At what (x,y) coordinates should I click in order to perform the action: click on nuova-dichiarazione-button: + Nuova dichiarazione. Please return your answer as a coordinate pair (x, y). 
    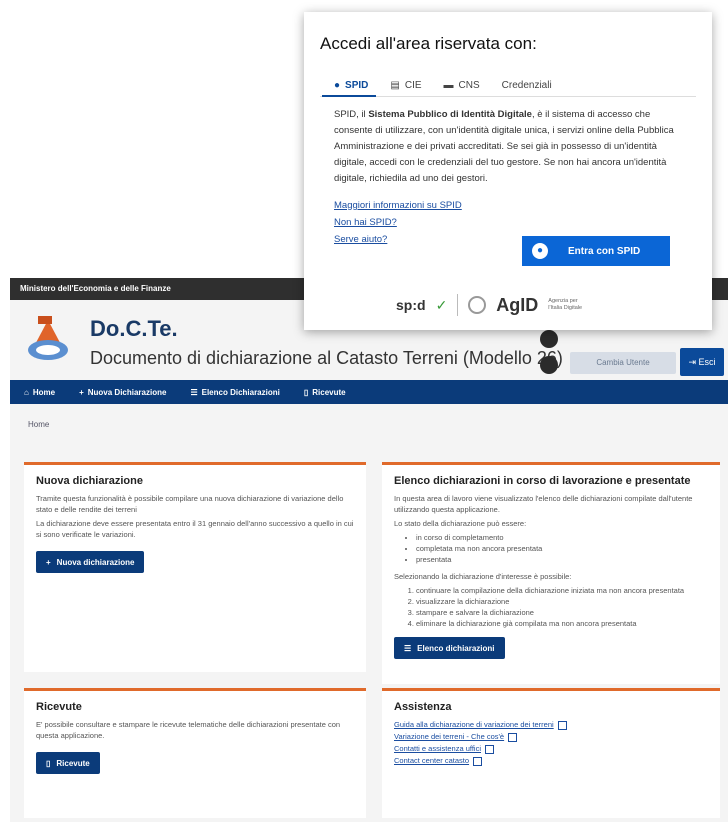
    Looking at the image, I should click on (90, 562).